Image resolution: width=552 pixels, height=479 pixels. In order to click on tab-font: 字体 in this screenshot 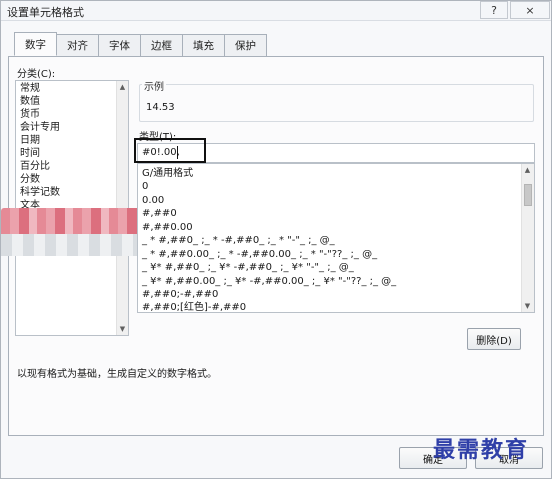, I will do `click(119, 45)`.